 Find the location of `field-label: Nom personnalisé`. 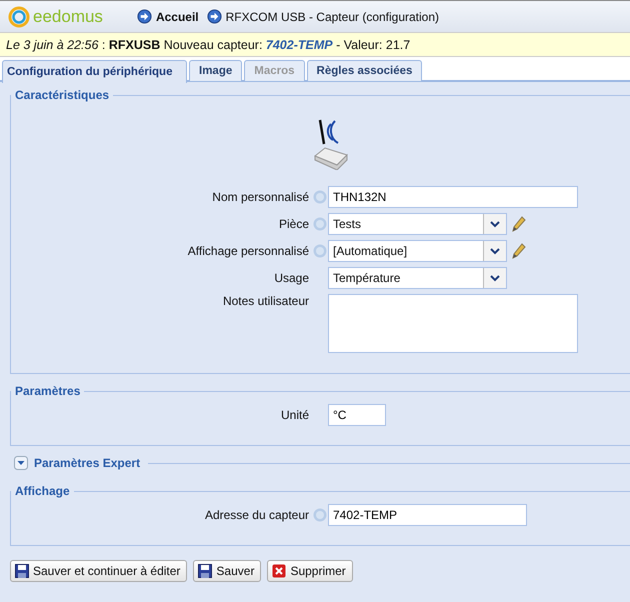

field-label: Nom personnalisé is located at coordinates (260, 197).